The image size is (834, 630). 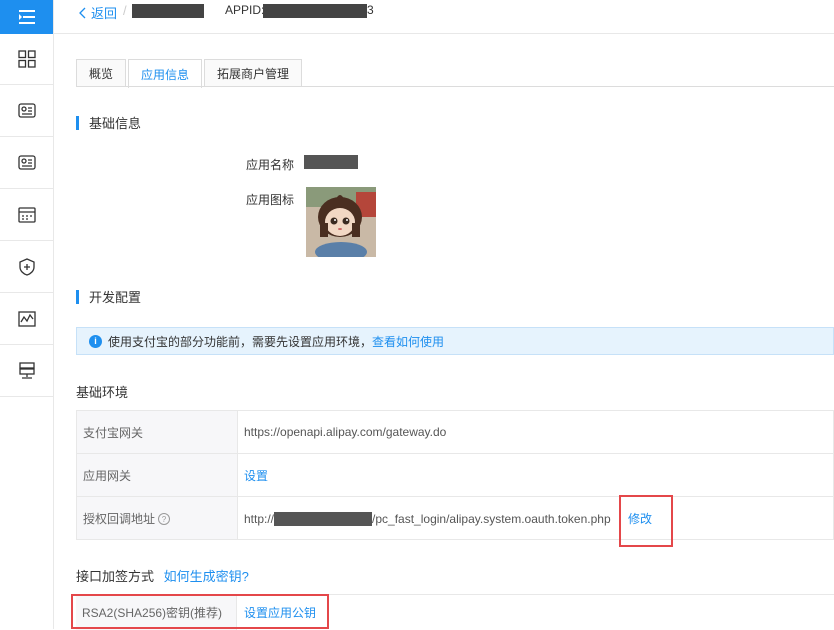 I want to click on tab-app-info: 应用信息, so click(x=165, y=73).